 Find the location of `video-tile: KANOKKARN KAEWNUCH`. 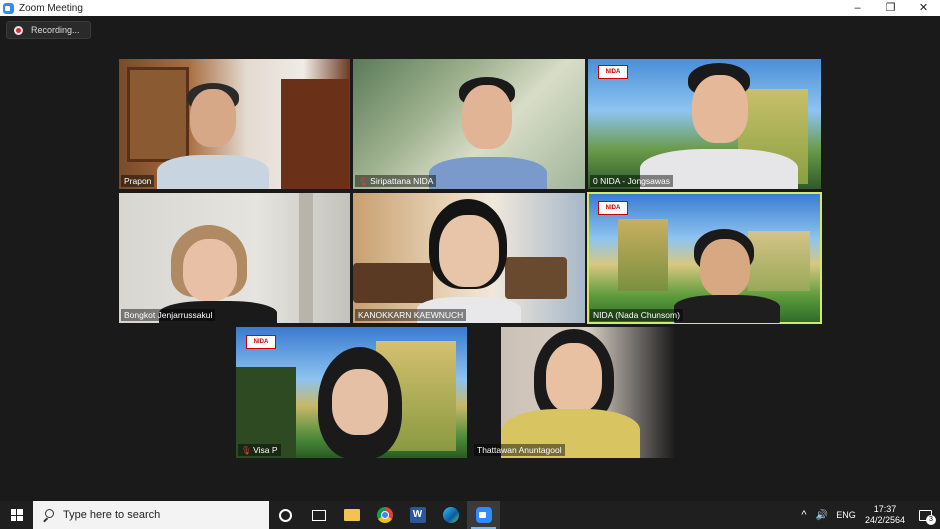

video-tile: KANOKKARN KAEWNUCH is located at coordinates (469, 258).